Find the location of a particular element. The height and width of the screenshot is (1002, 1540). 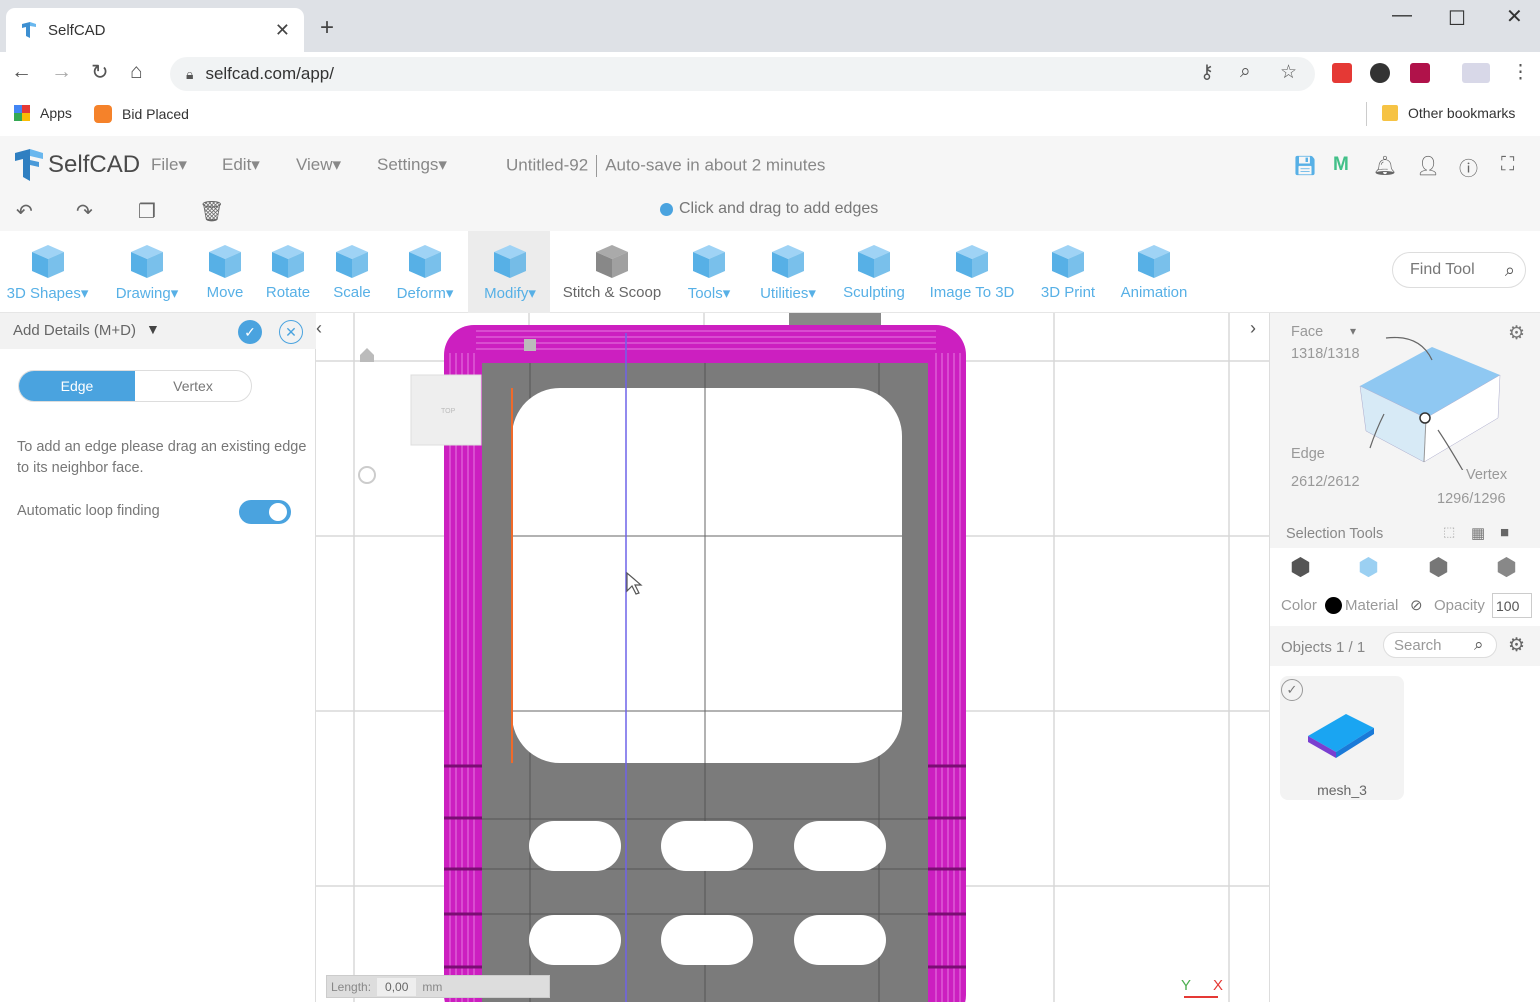

menu-edit: Edit▾ is located at coordinates (241, 165).